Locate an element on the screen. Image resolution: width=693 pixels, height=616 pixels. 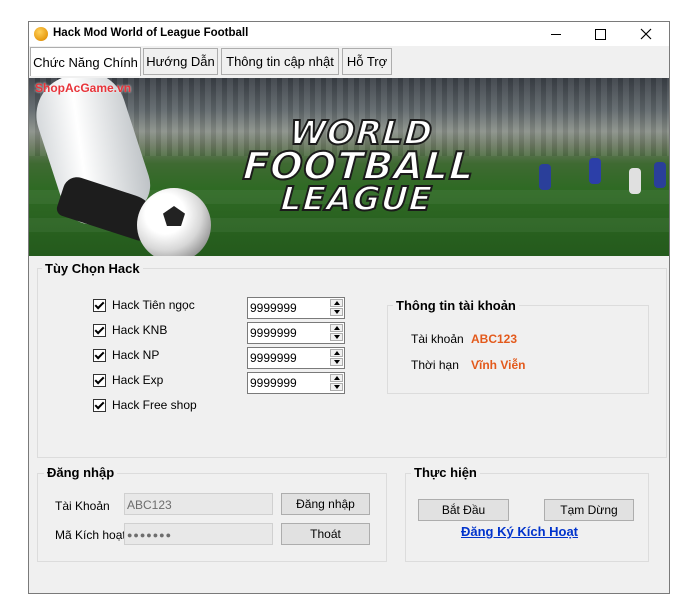
close-button is located at coordinates (645, 34).